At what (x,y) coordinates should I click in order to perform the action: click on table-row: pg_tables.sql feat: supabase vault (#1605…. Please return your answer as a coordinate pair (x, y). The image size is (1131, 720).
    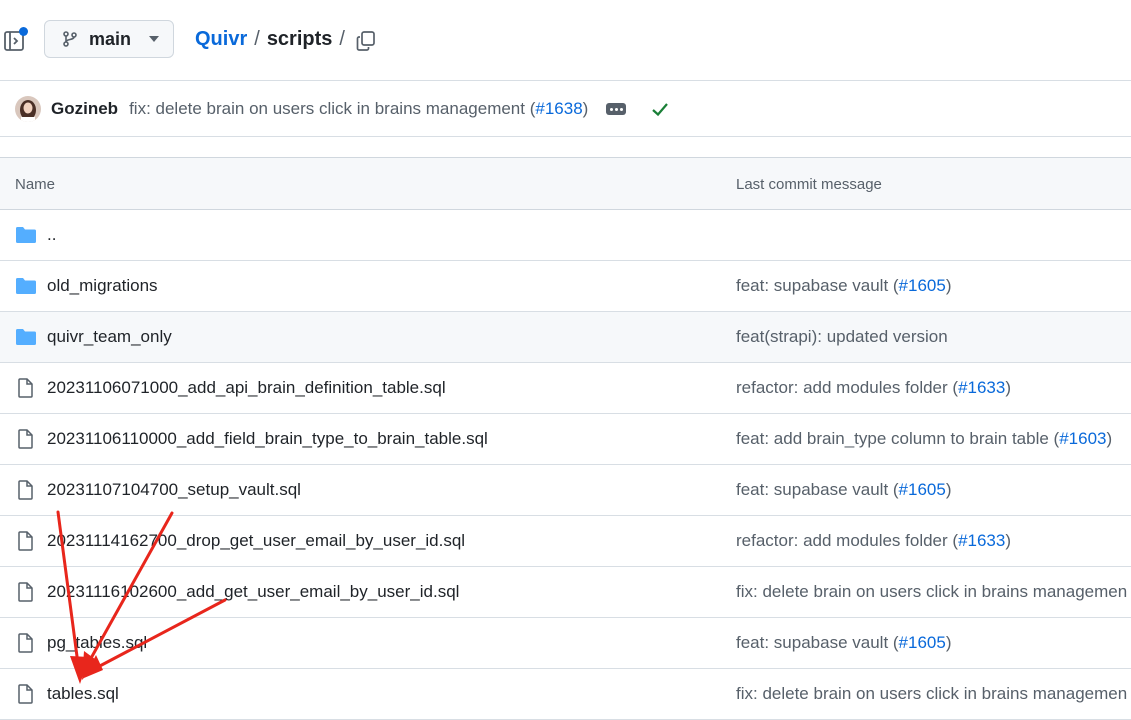
    Looking at the image, I should click on (565, 643).